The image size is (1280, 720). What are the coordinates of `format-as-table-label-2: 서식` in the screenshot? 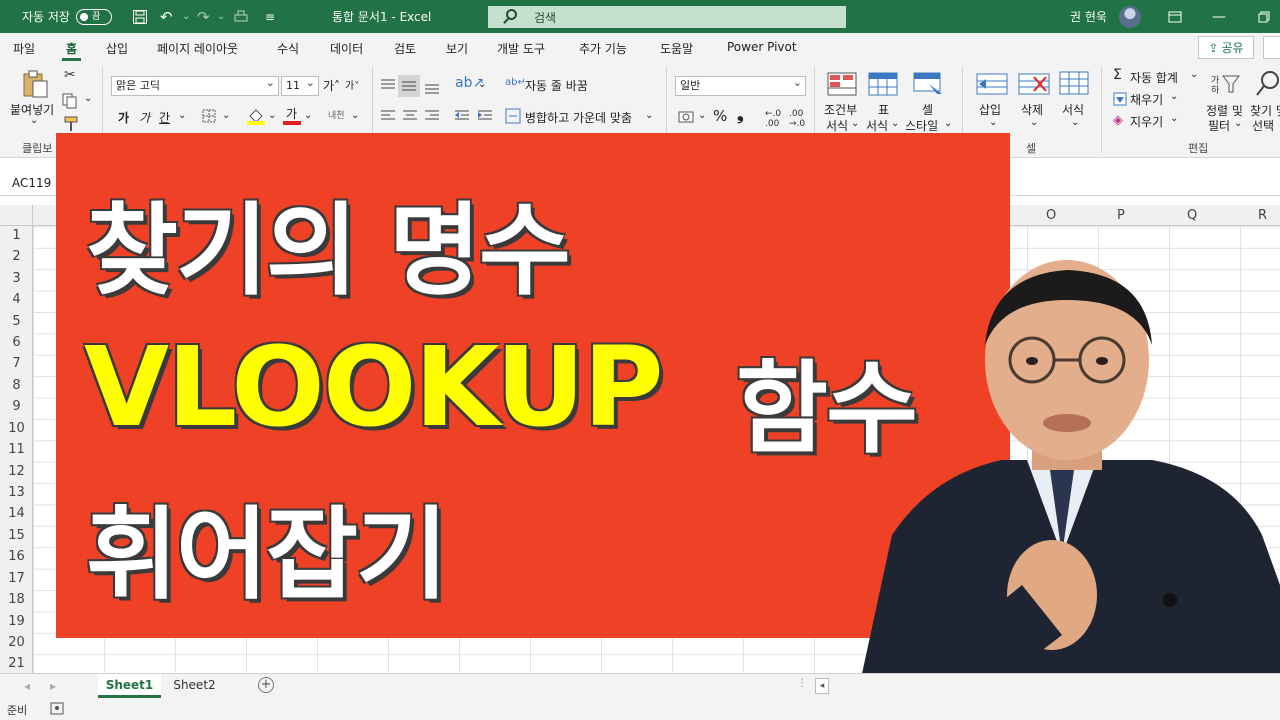 It's located at (877, 125).